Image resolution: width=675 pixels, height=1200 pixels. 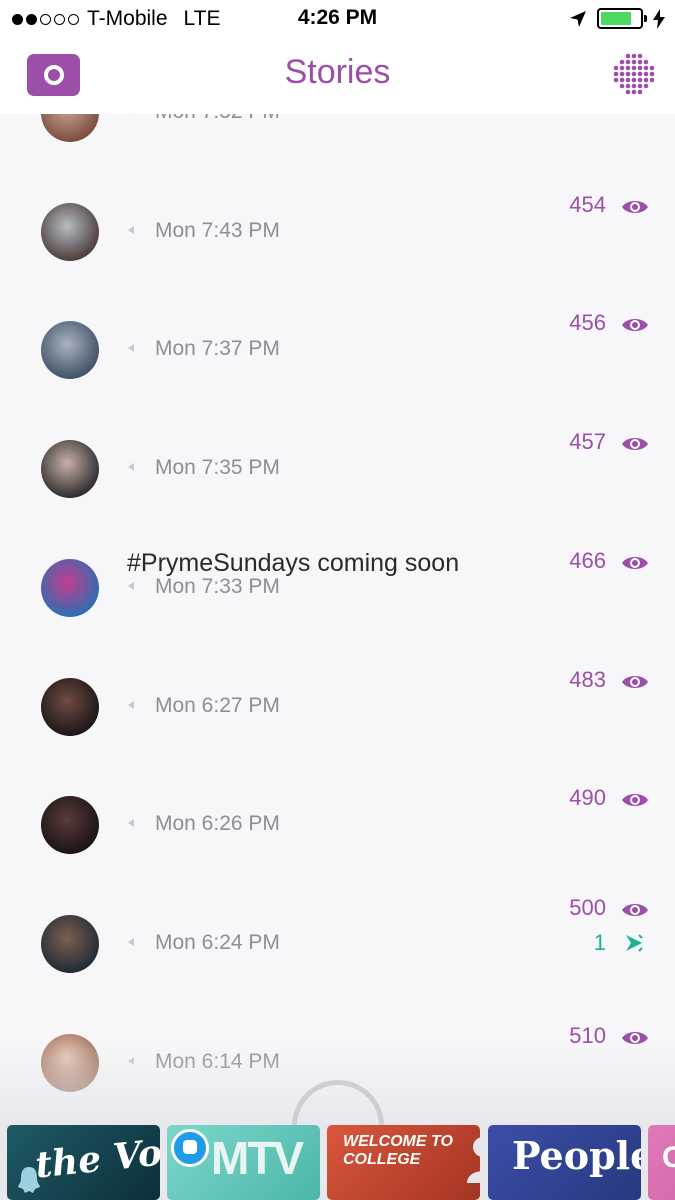 I want to click on story-timestamp: Mon 6:27 PM, so click(x=217, y=705).